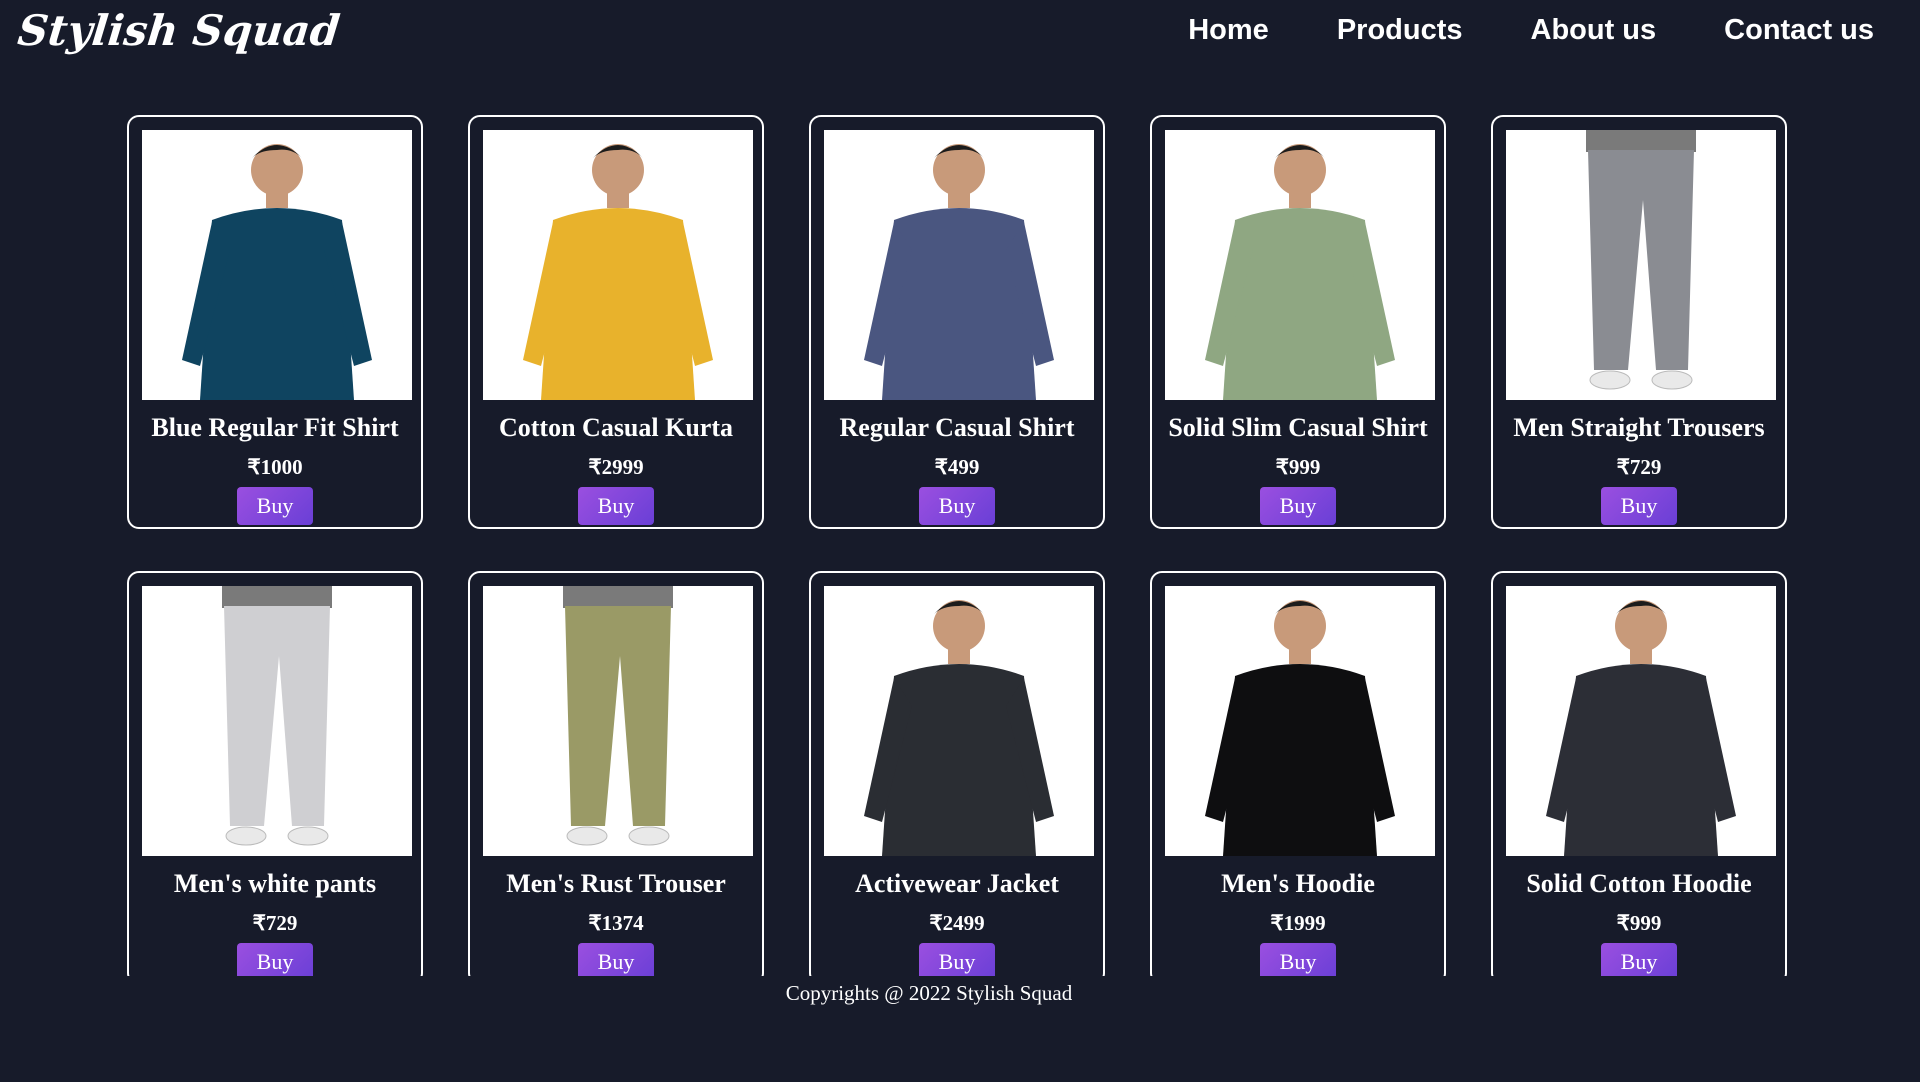  What do you see at coordinates (1228, 30) in the screenshot?
I see `nav-home: Home` at bounding box center [1228, 30].